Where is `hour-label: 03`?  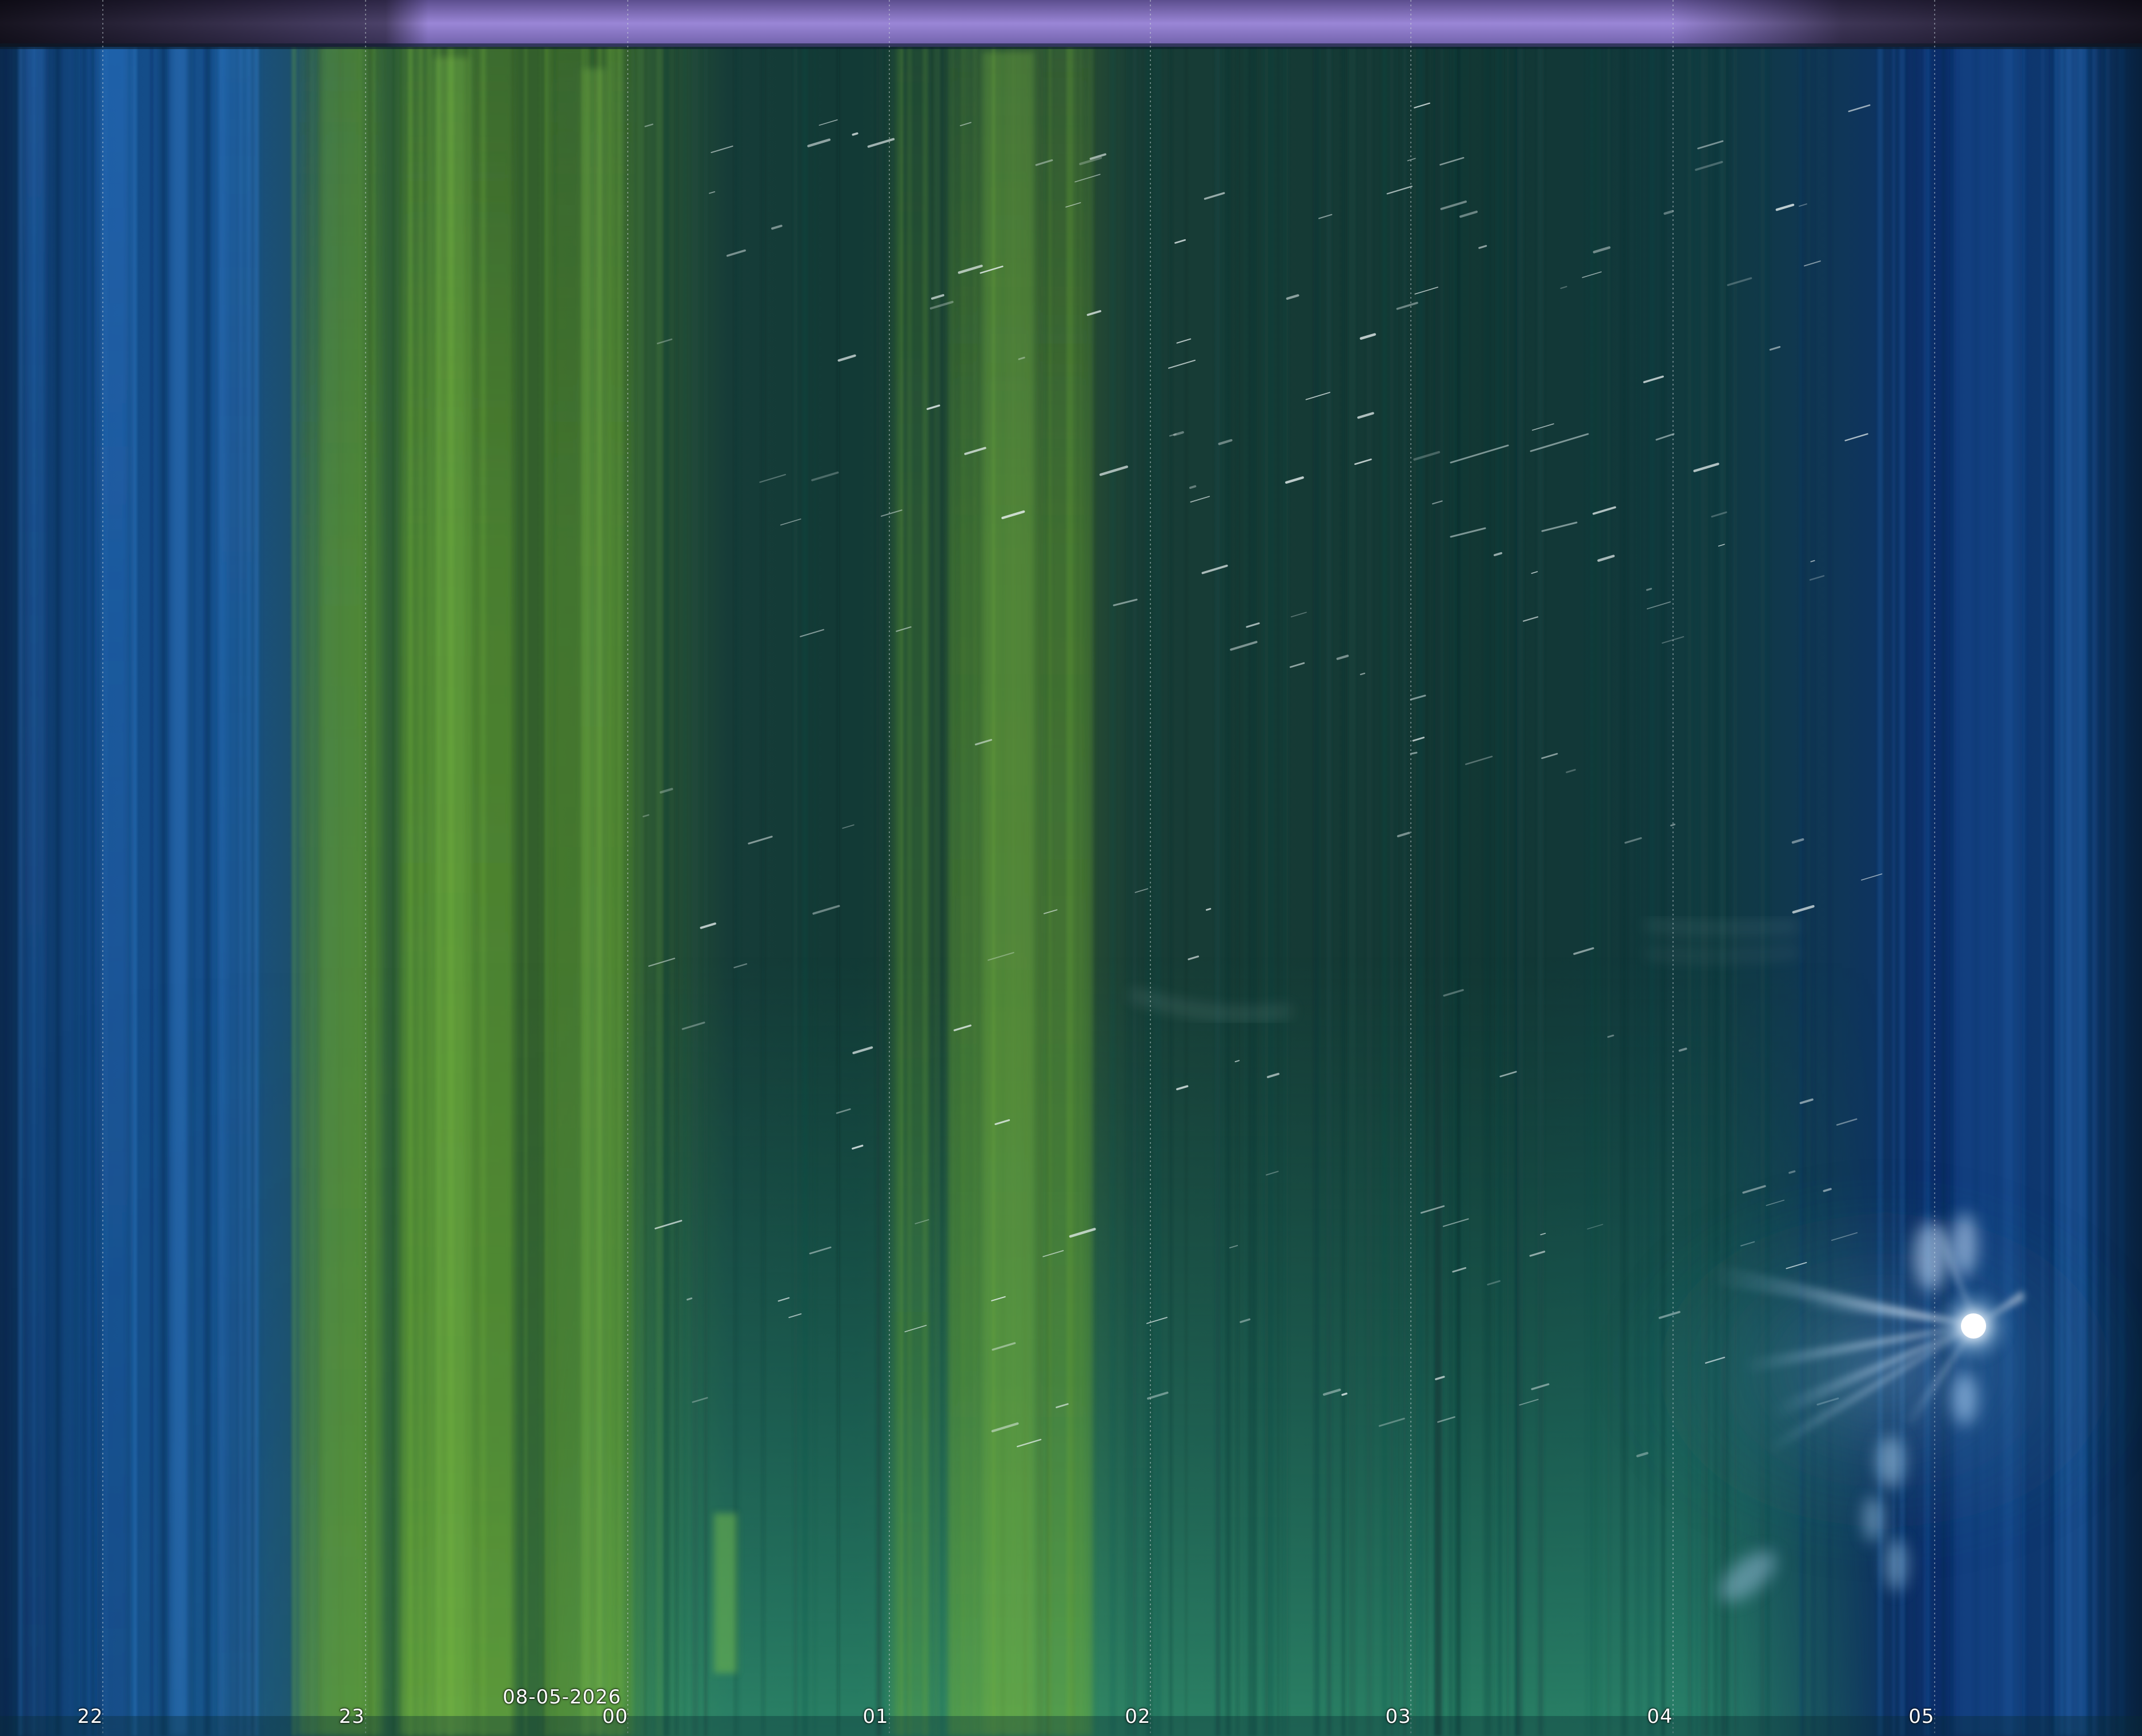 hour-label: 03 is located at coordinates (1398, 1716).